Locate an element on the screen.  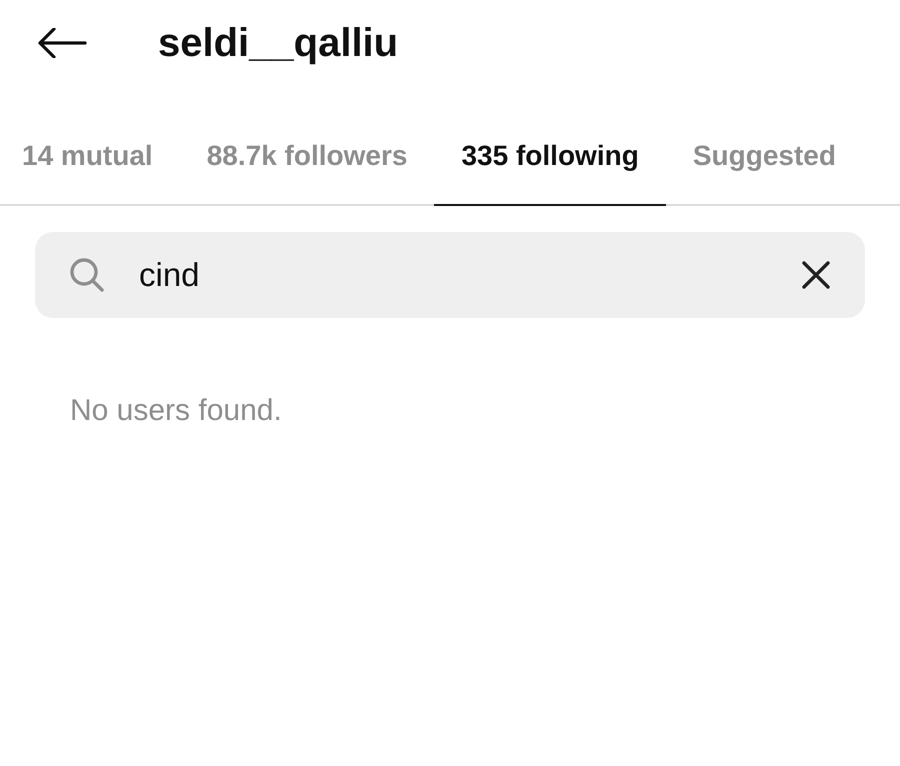
clear-button is located at coordinates (816, 275).